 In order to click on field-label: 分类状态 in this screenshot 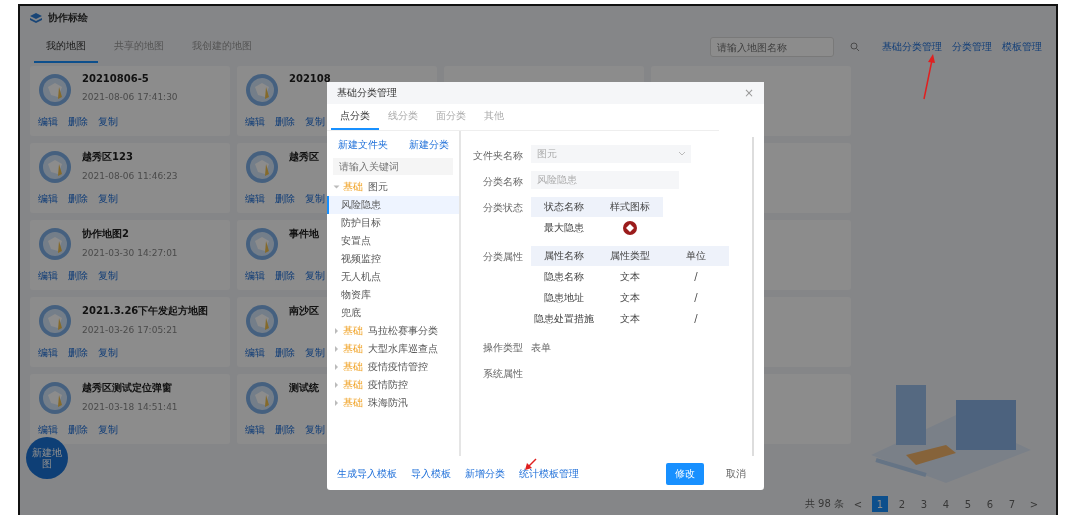, I will do `click(502, 208)`.